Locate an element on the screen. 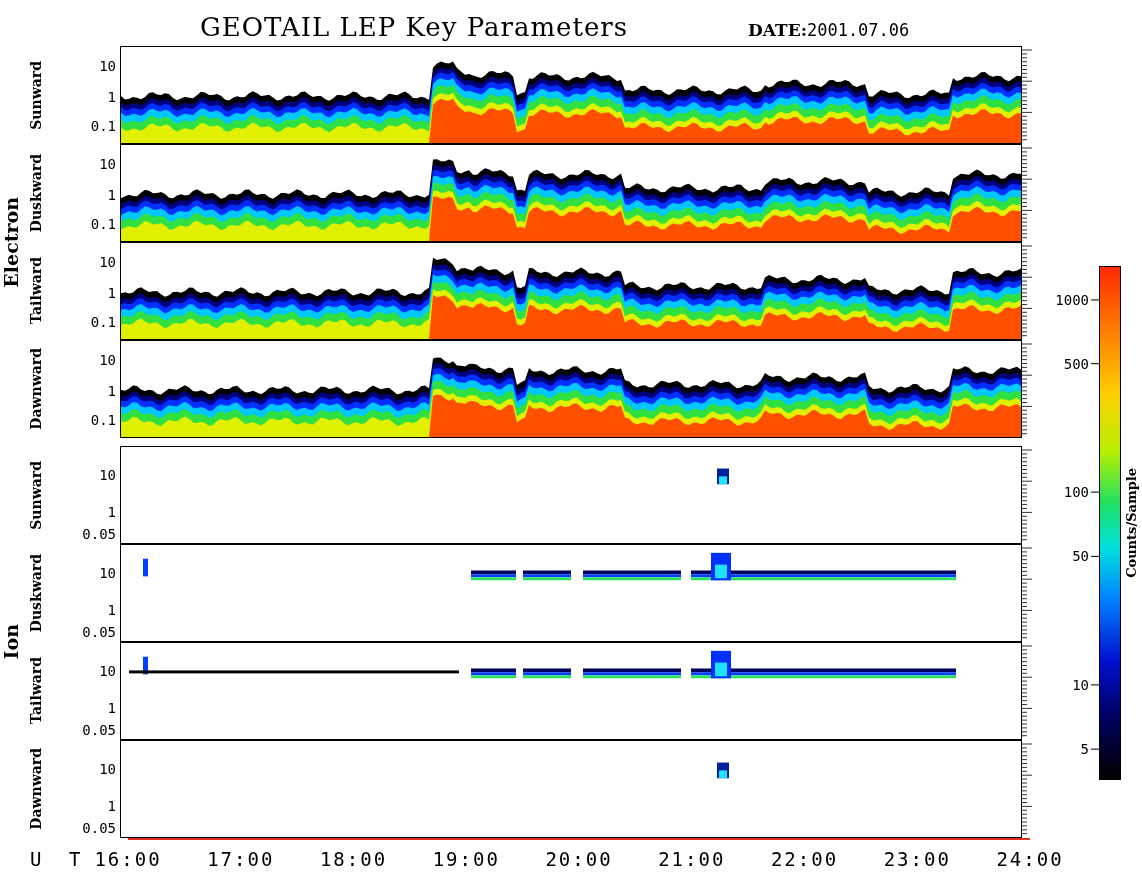 The height and width of the screenshot is (880, 1142). colorbar-label: Counts/Sample is located at coordinates (1131, 523).